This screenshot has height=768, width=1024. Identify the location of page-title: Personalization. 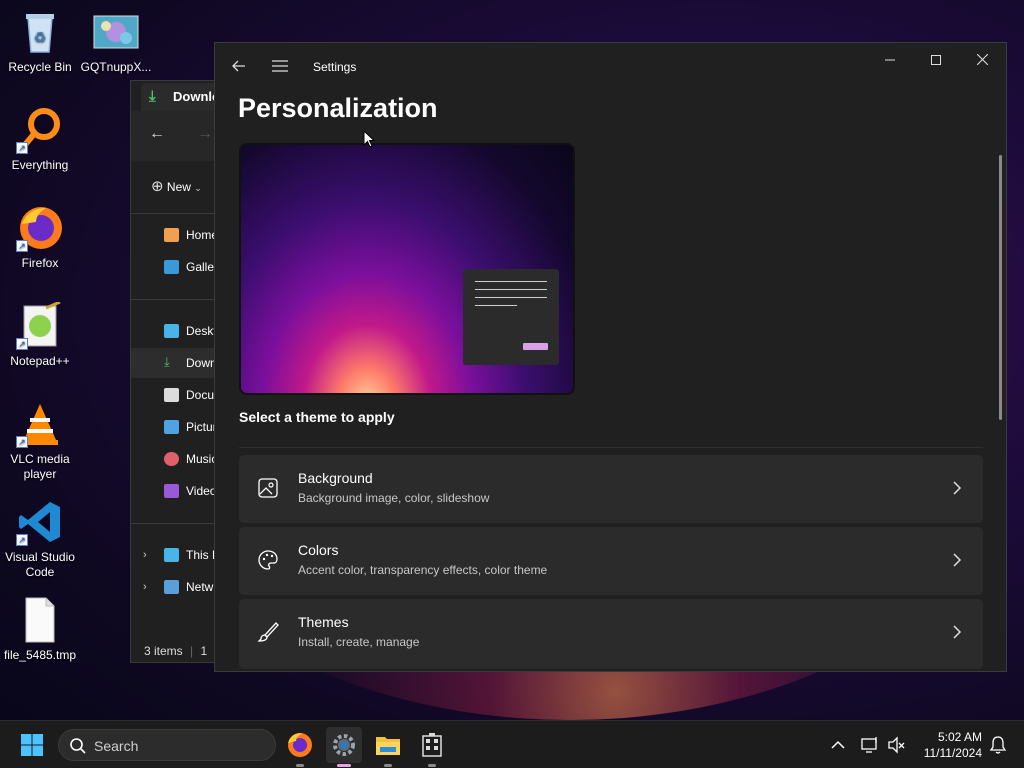
(338, 108).